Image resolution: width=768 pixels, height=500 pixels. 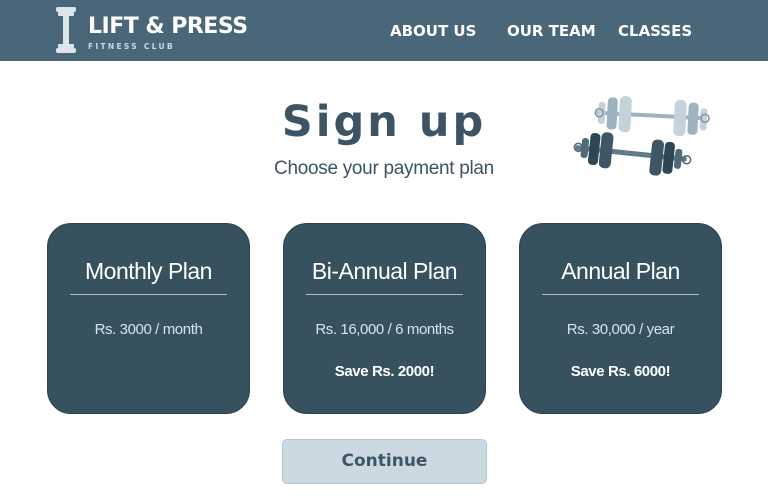 What do you see at coordinates (148, 318) in the screenshot?
I see `plan-card-monthly: Monthly Plan Rs. 3000 / month` at bounding box center [148, 318].